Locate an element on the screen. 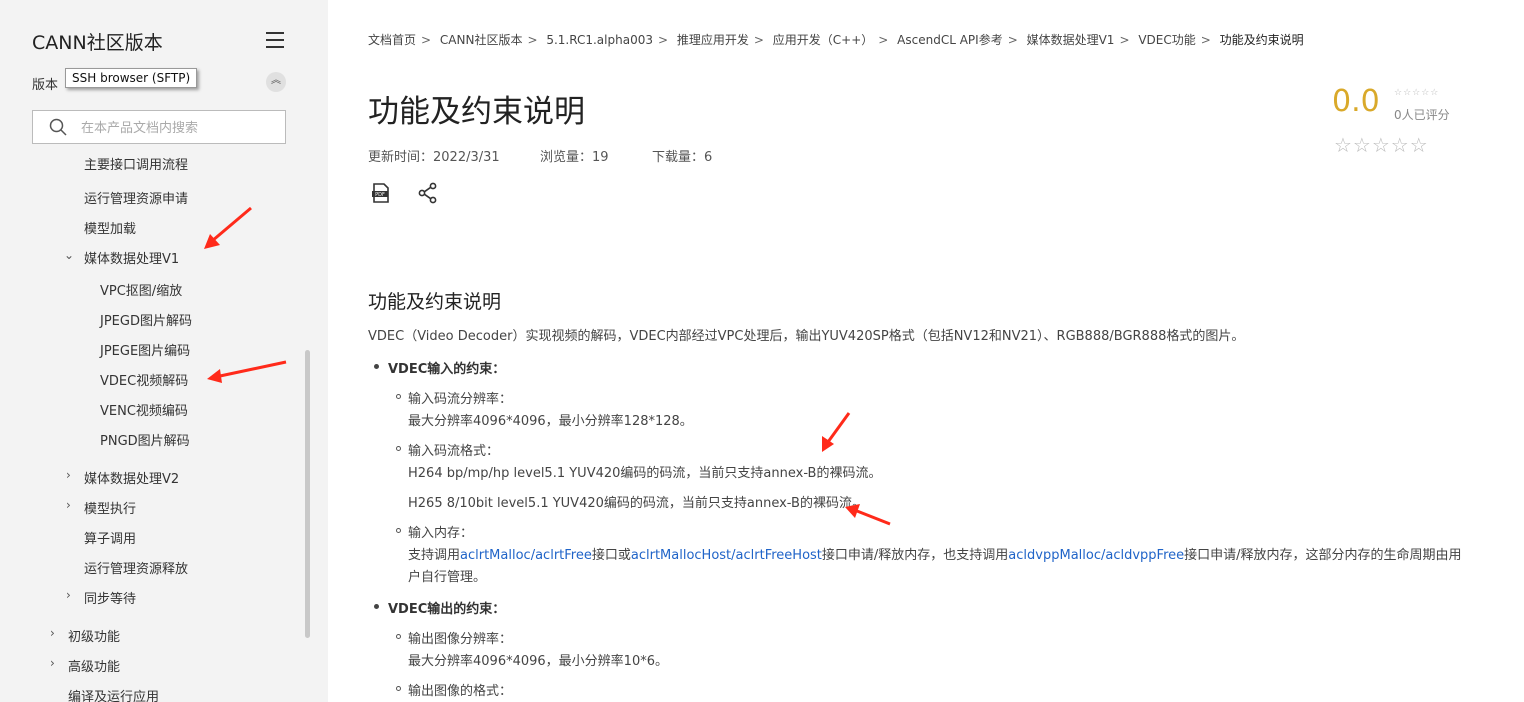 Image resolution: width=1524 pixels, height=702 pixels. sidebar-scrollbar is located at coordinates (307, 494).